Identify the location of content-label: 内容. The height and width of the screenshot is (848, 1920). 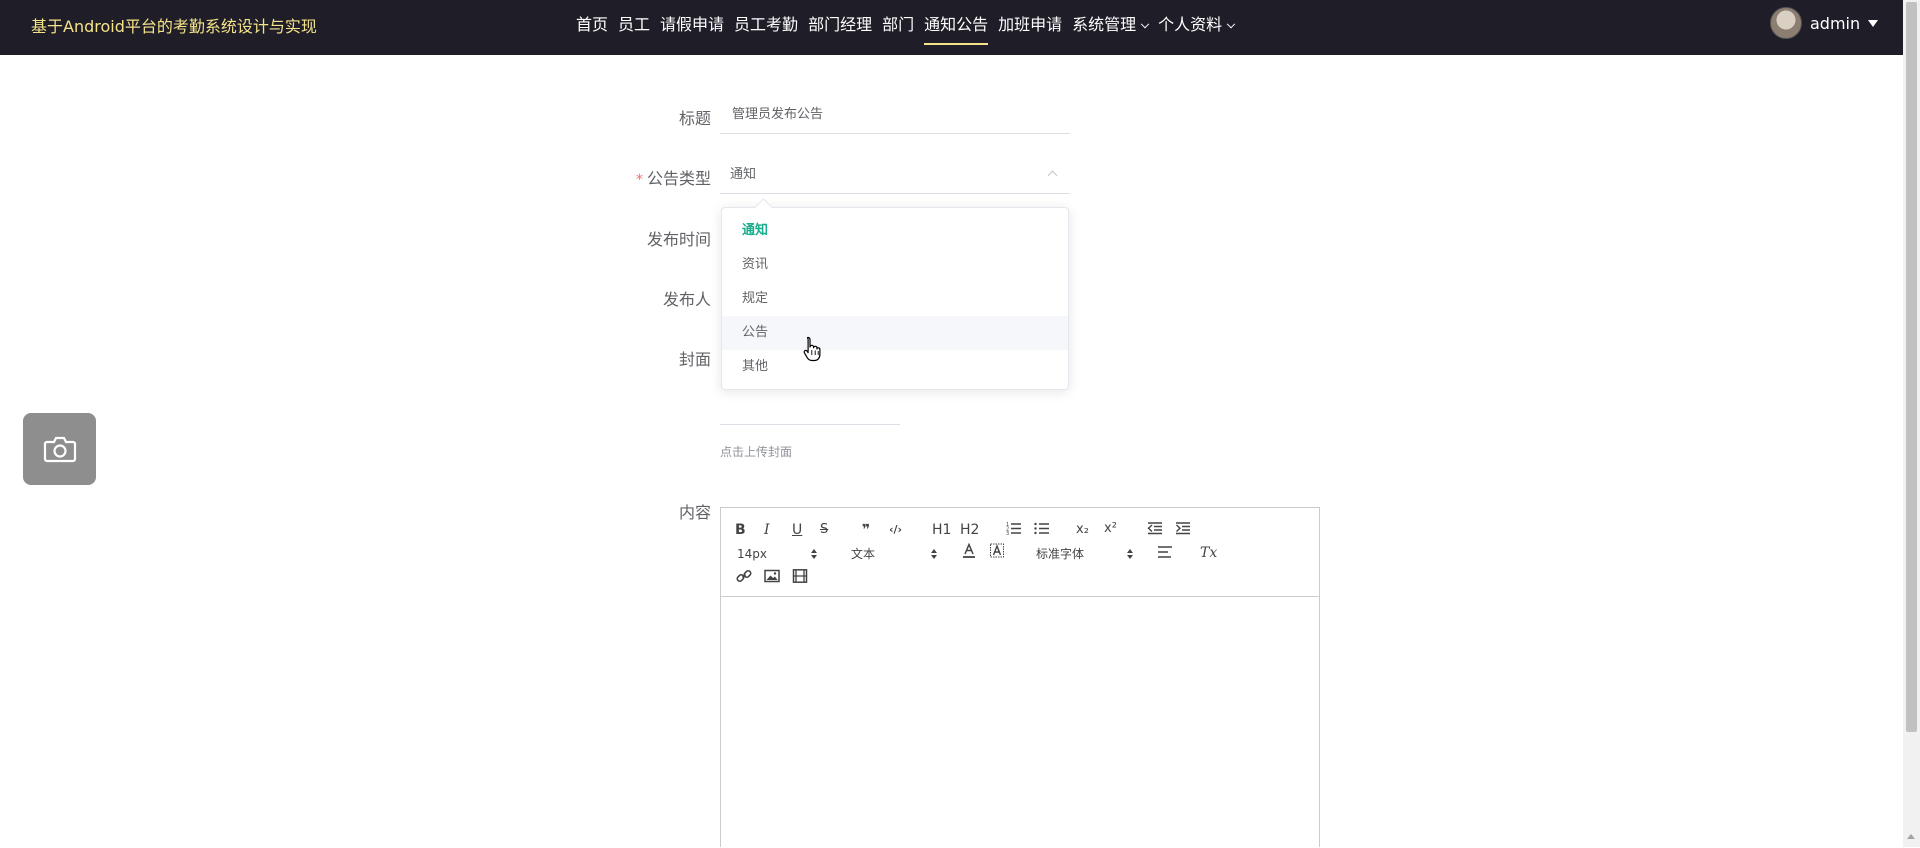
(694, 512).